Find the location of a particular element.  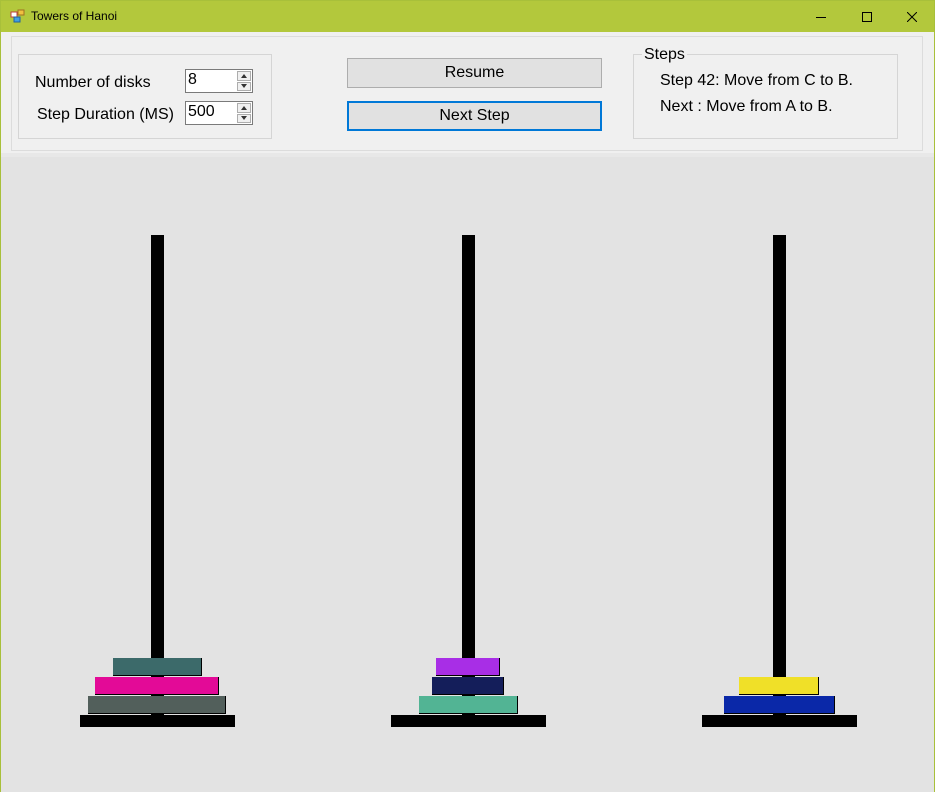

disks-up-button is located at coordinates (244, 76).